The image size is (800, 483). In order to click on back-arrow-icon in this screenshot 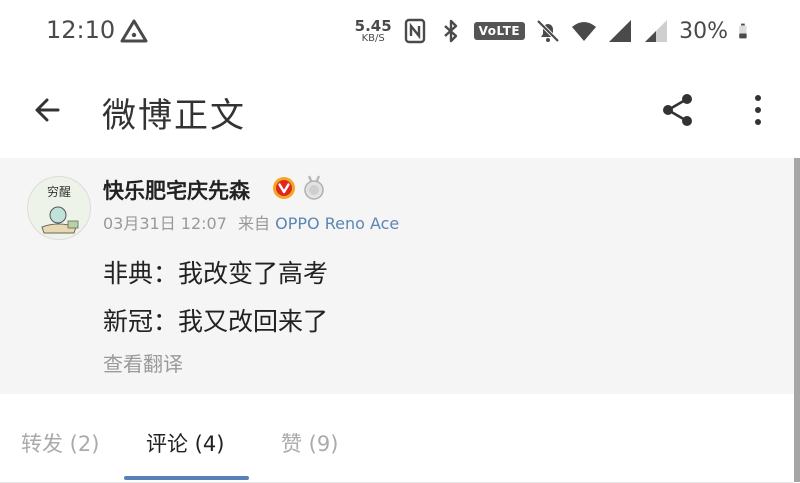, I will do `click(48, 110)`.